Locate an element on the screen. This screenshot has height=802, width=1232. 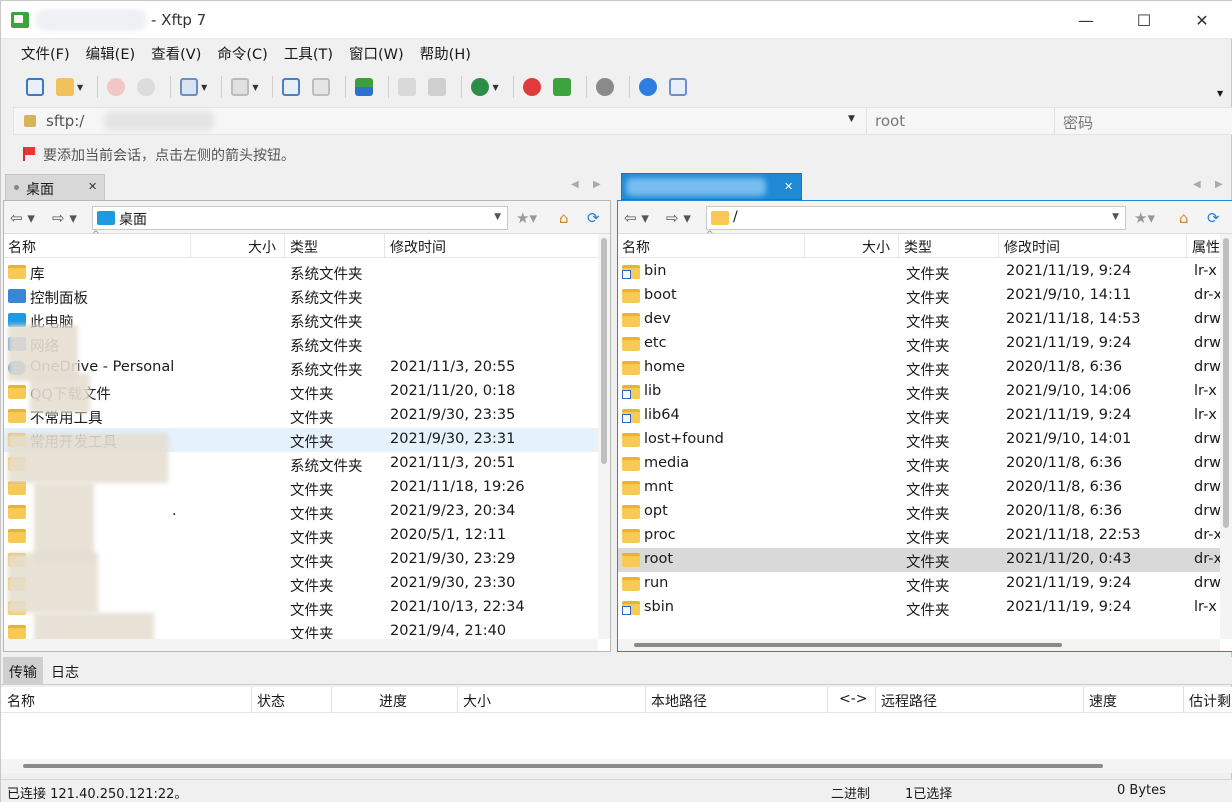
menu-window: 窗口(W) is located at coordinates (376, 55).